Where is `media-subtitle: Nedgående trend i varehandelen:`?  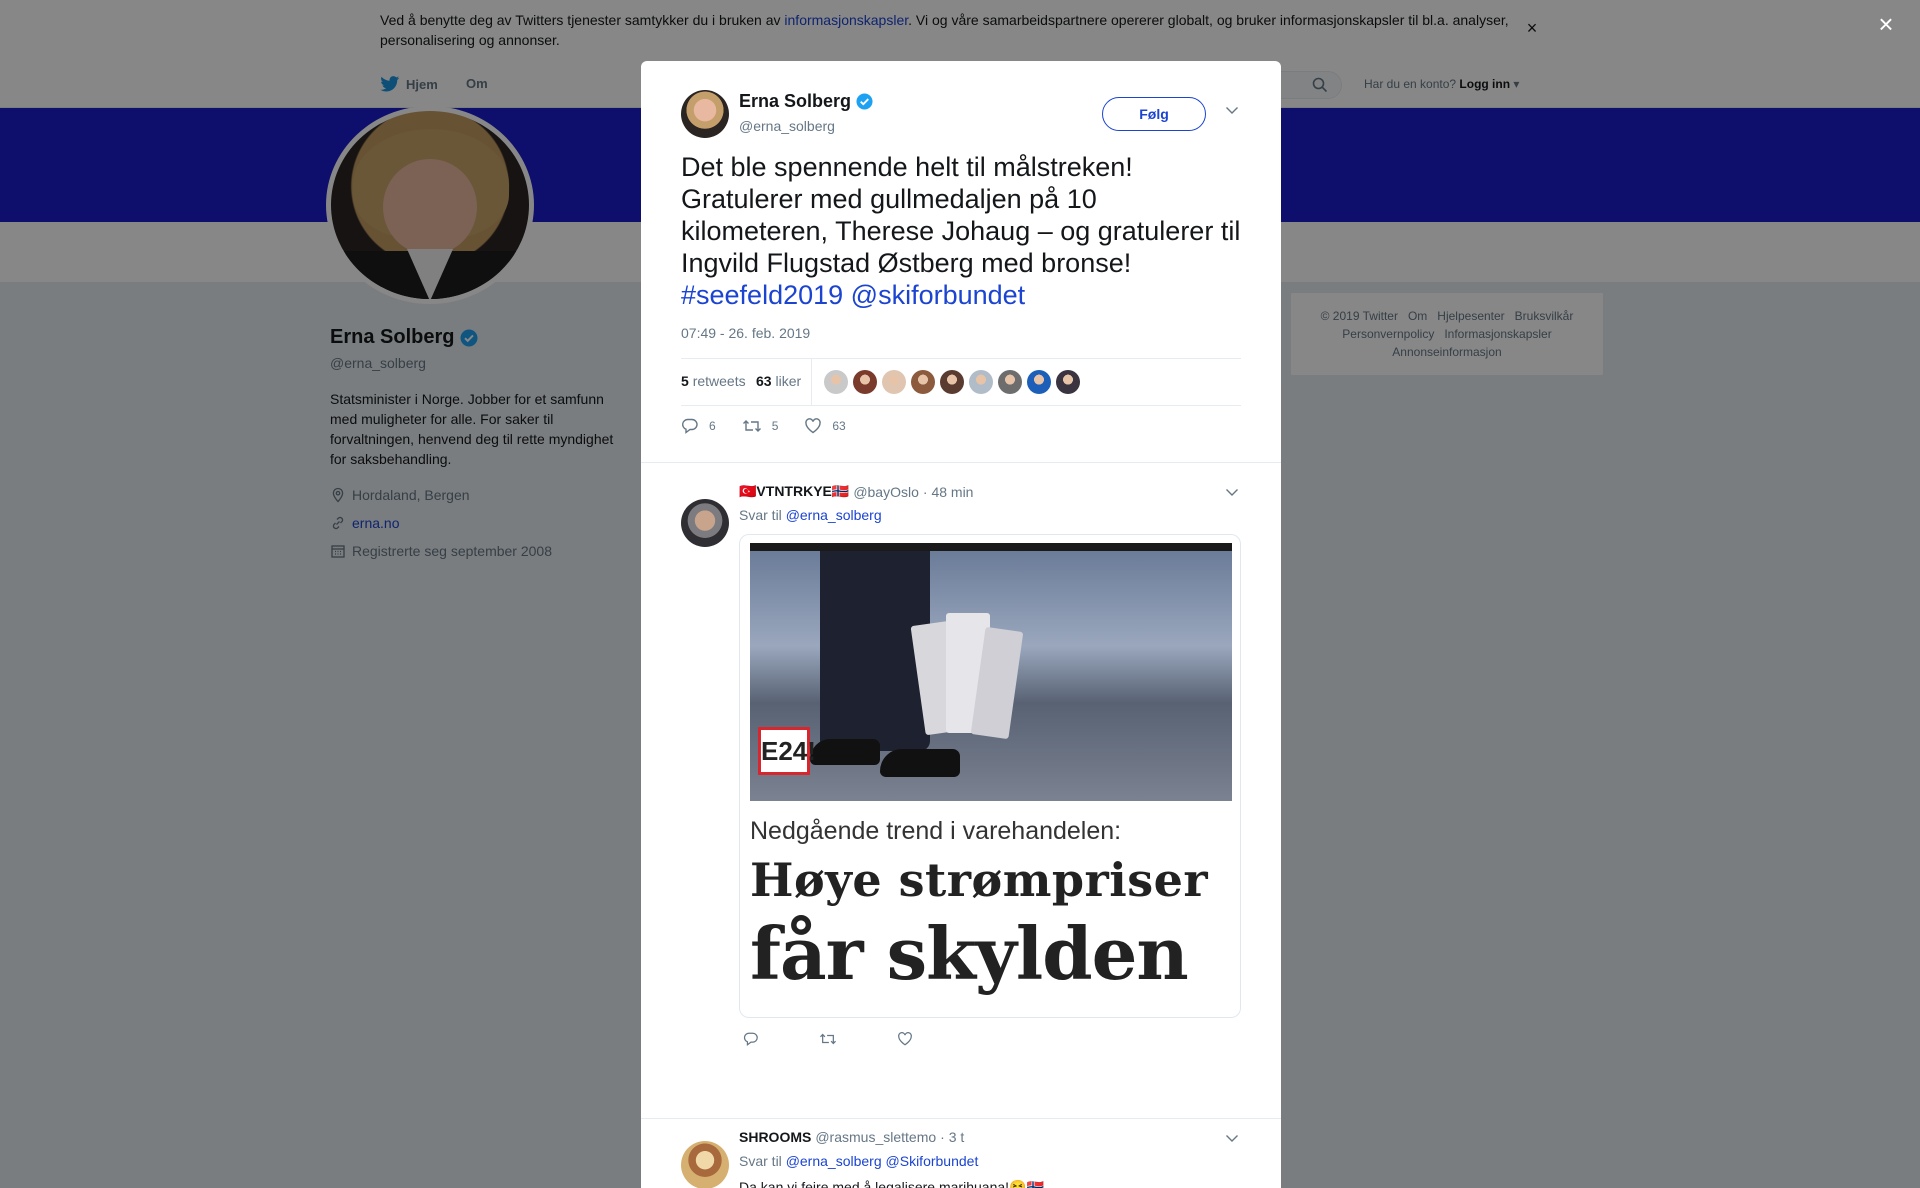
media-subtitle: Nedgående trend i varehandelen: is located at coordinates (936, 831).